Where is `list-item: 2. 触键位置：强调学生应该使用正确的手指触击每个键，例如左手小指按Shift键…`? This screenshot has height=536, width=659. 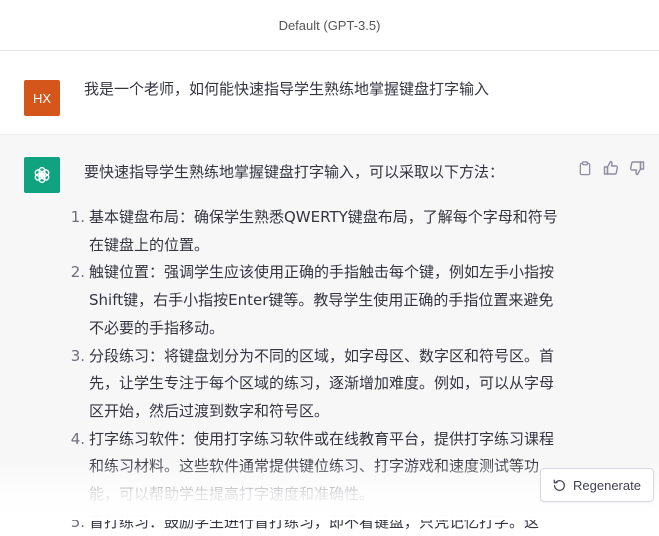 list-item: 2. 触键位置：强调学生应该使用正确的手指触击每个键，例如左手小指按Shift键… is located at coordinates (318, 300).